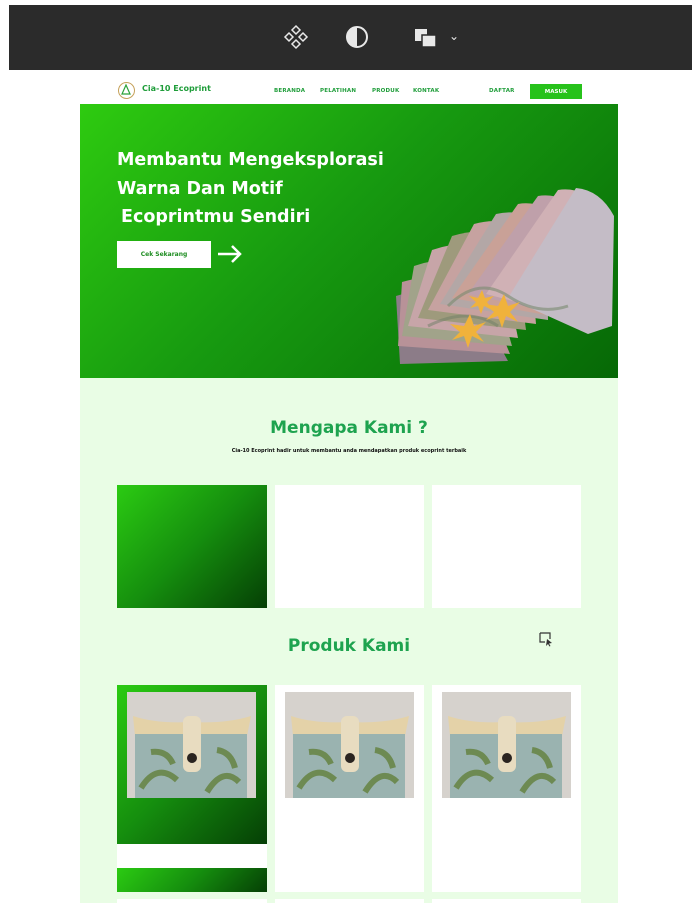 The height and width of the screenshot is (903, 693). What do you see at coordinates (546, 639) in the screenshot?
I see `frame-select-icon` at bounding box center [546, 639].